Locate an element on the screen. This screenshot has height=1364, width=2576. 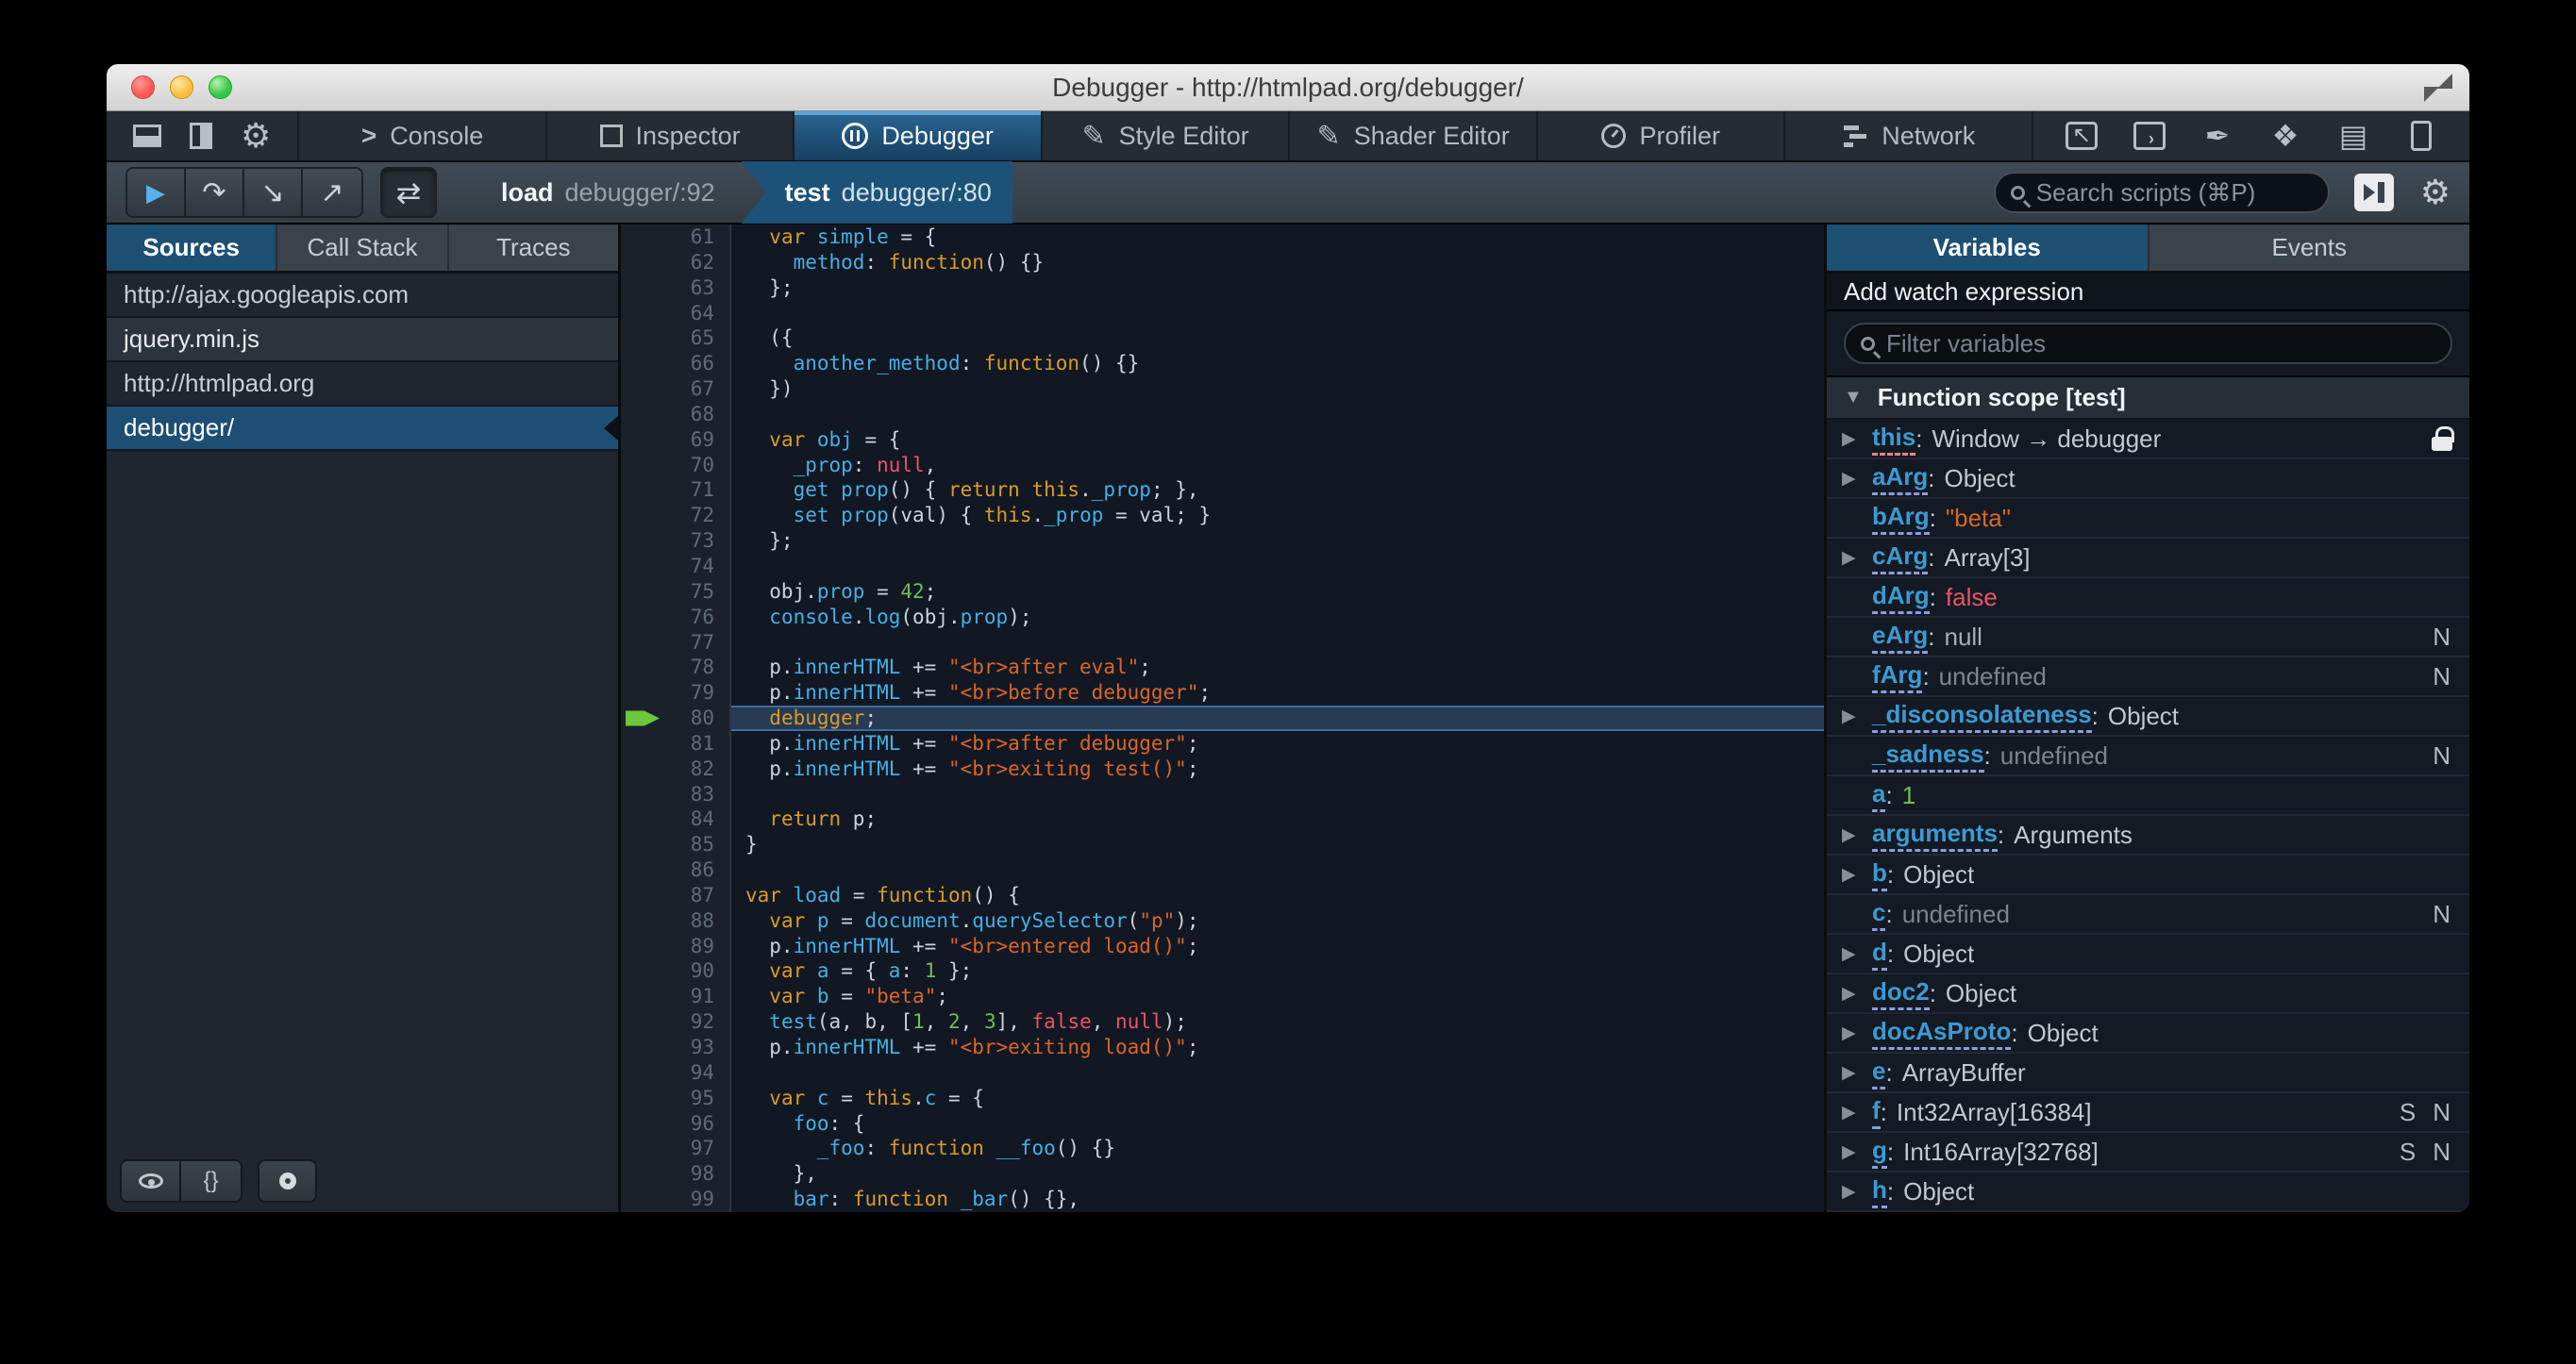
variable-row-bArg: bArg: "beta" is located at coordinates (2148, 519).